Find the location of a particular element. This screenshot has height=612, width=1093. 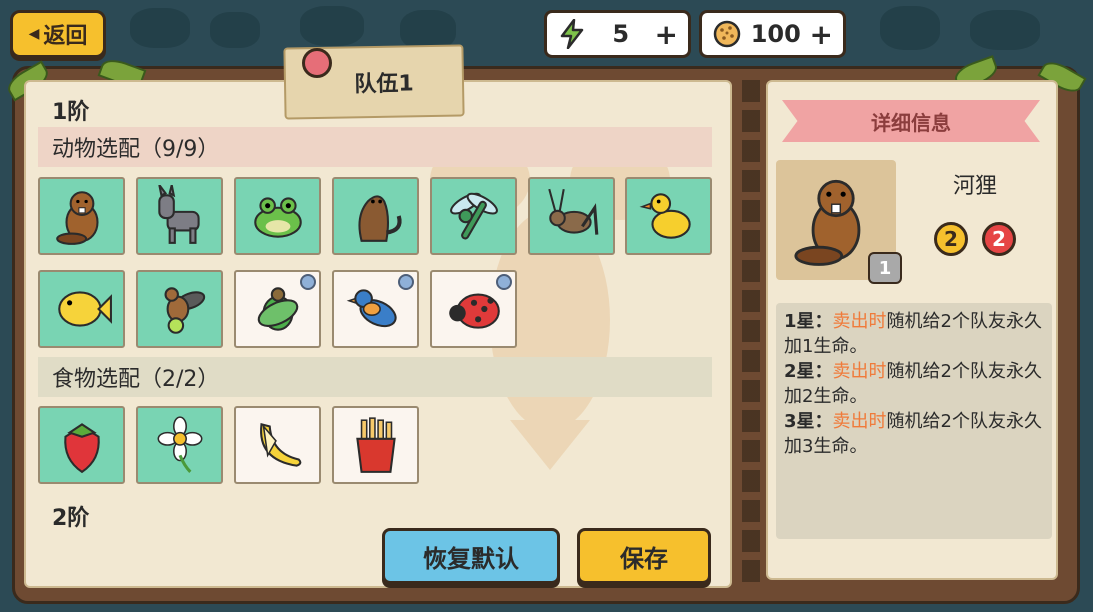

animal-slot-cricket is located at coordinates (571, 216).